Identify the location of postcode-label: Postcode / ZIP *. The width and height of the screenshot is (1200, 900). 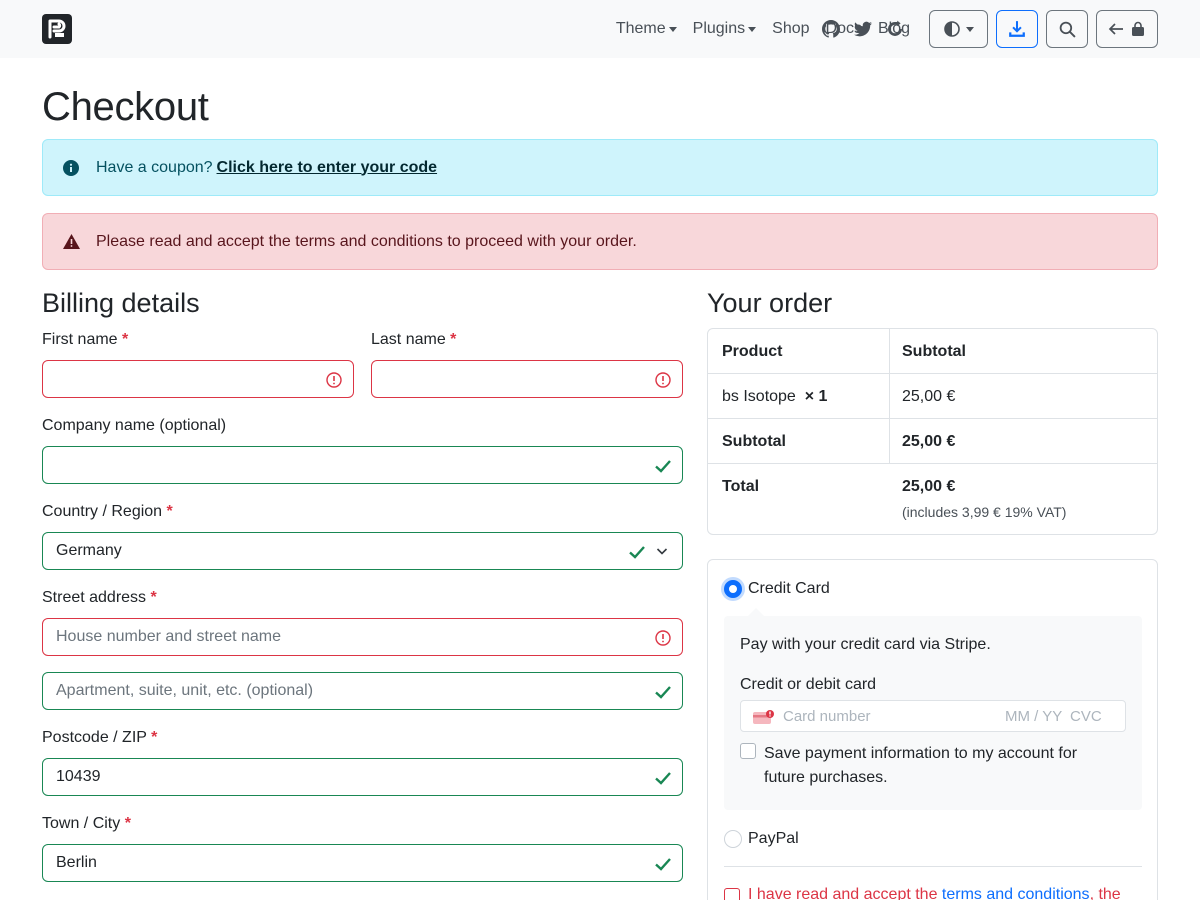
(99, 738).